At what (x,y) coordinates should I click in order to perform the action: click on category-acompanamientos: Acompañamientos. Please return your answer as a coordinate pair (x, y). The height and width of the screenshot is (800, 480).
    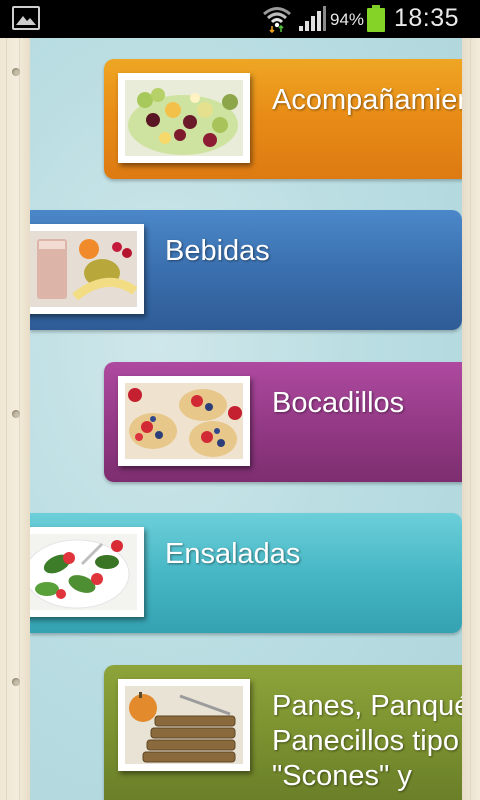
    Looking at the image, I should click on (283, 119).